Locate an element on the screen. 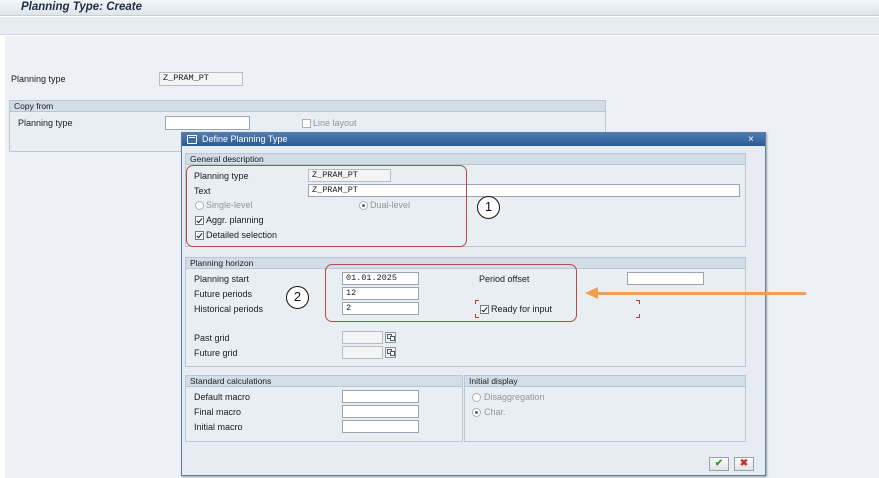 This screenshot has height=478, width=879. standard-calculations-title: Standard calculations is located at coordinates (231, 381).